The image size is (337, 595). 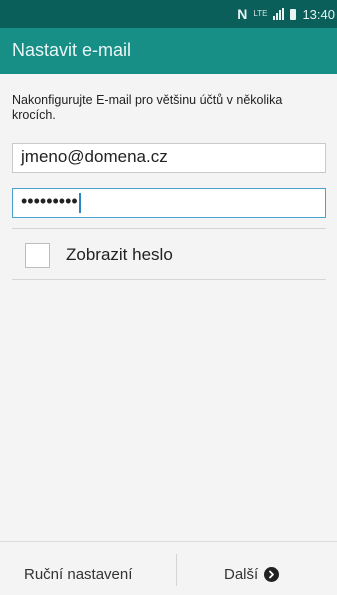 What do you see at coordinates (241, 574) in the screenshot?
I see `next-label: Další` at bounding box center [241, 574].